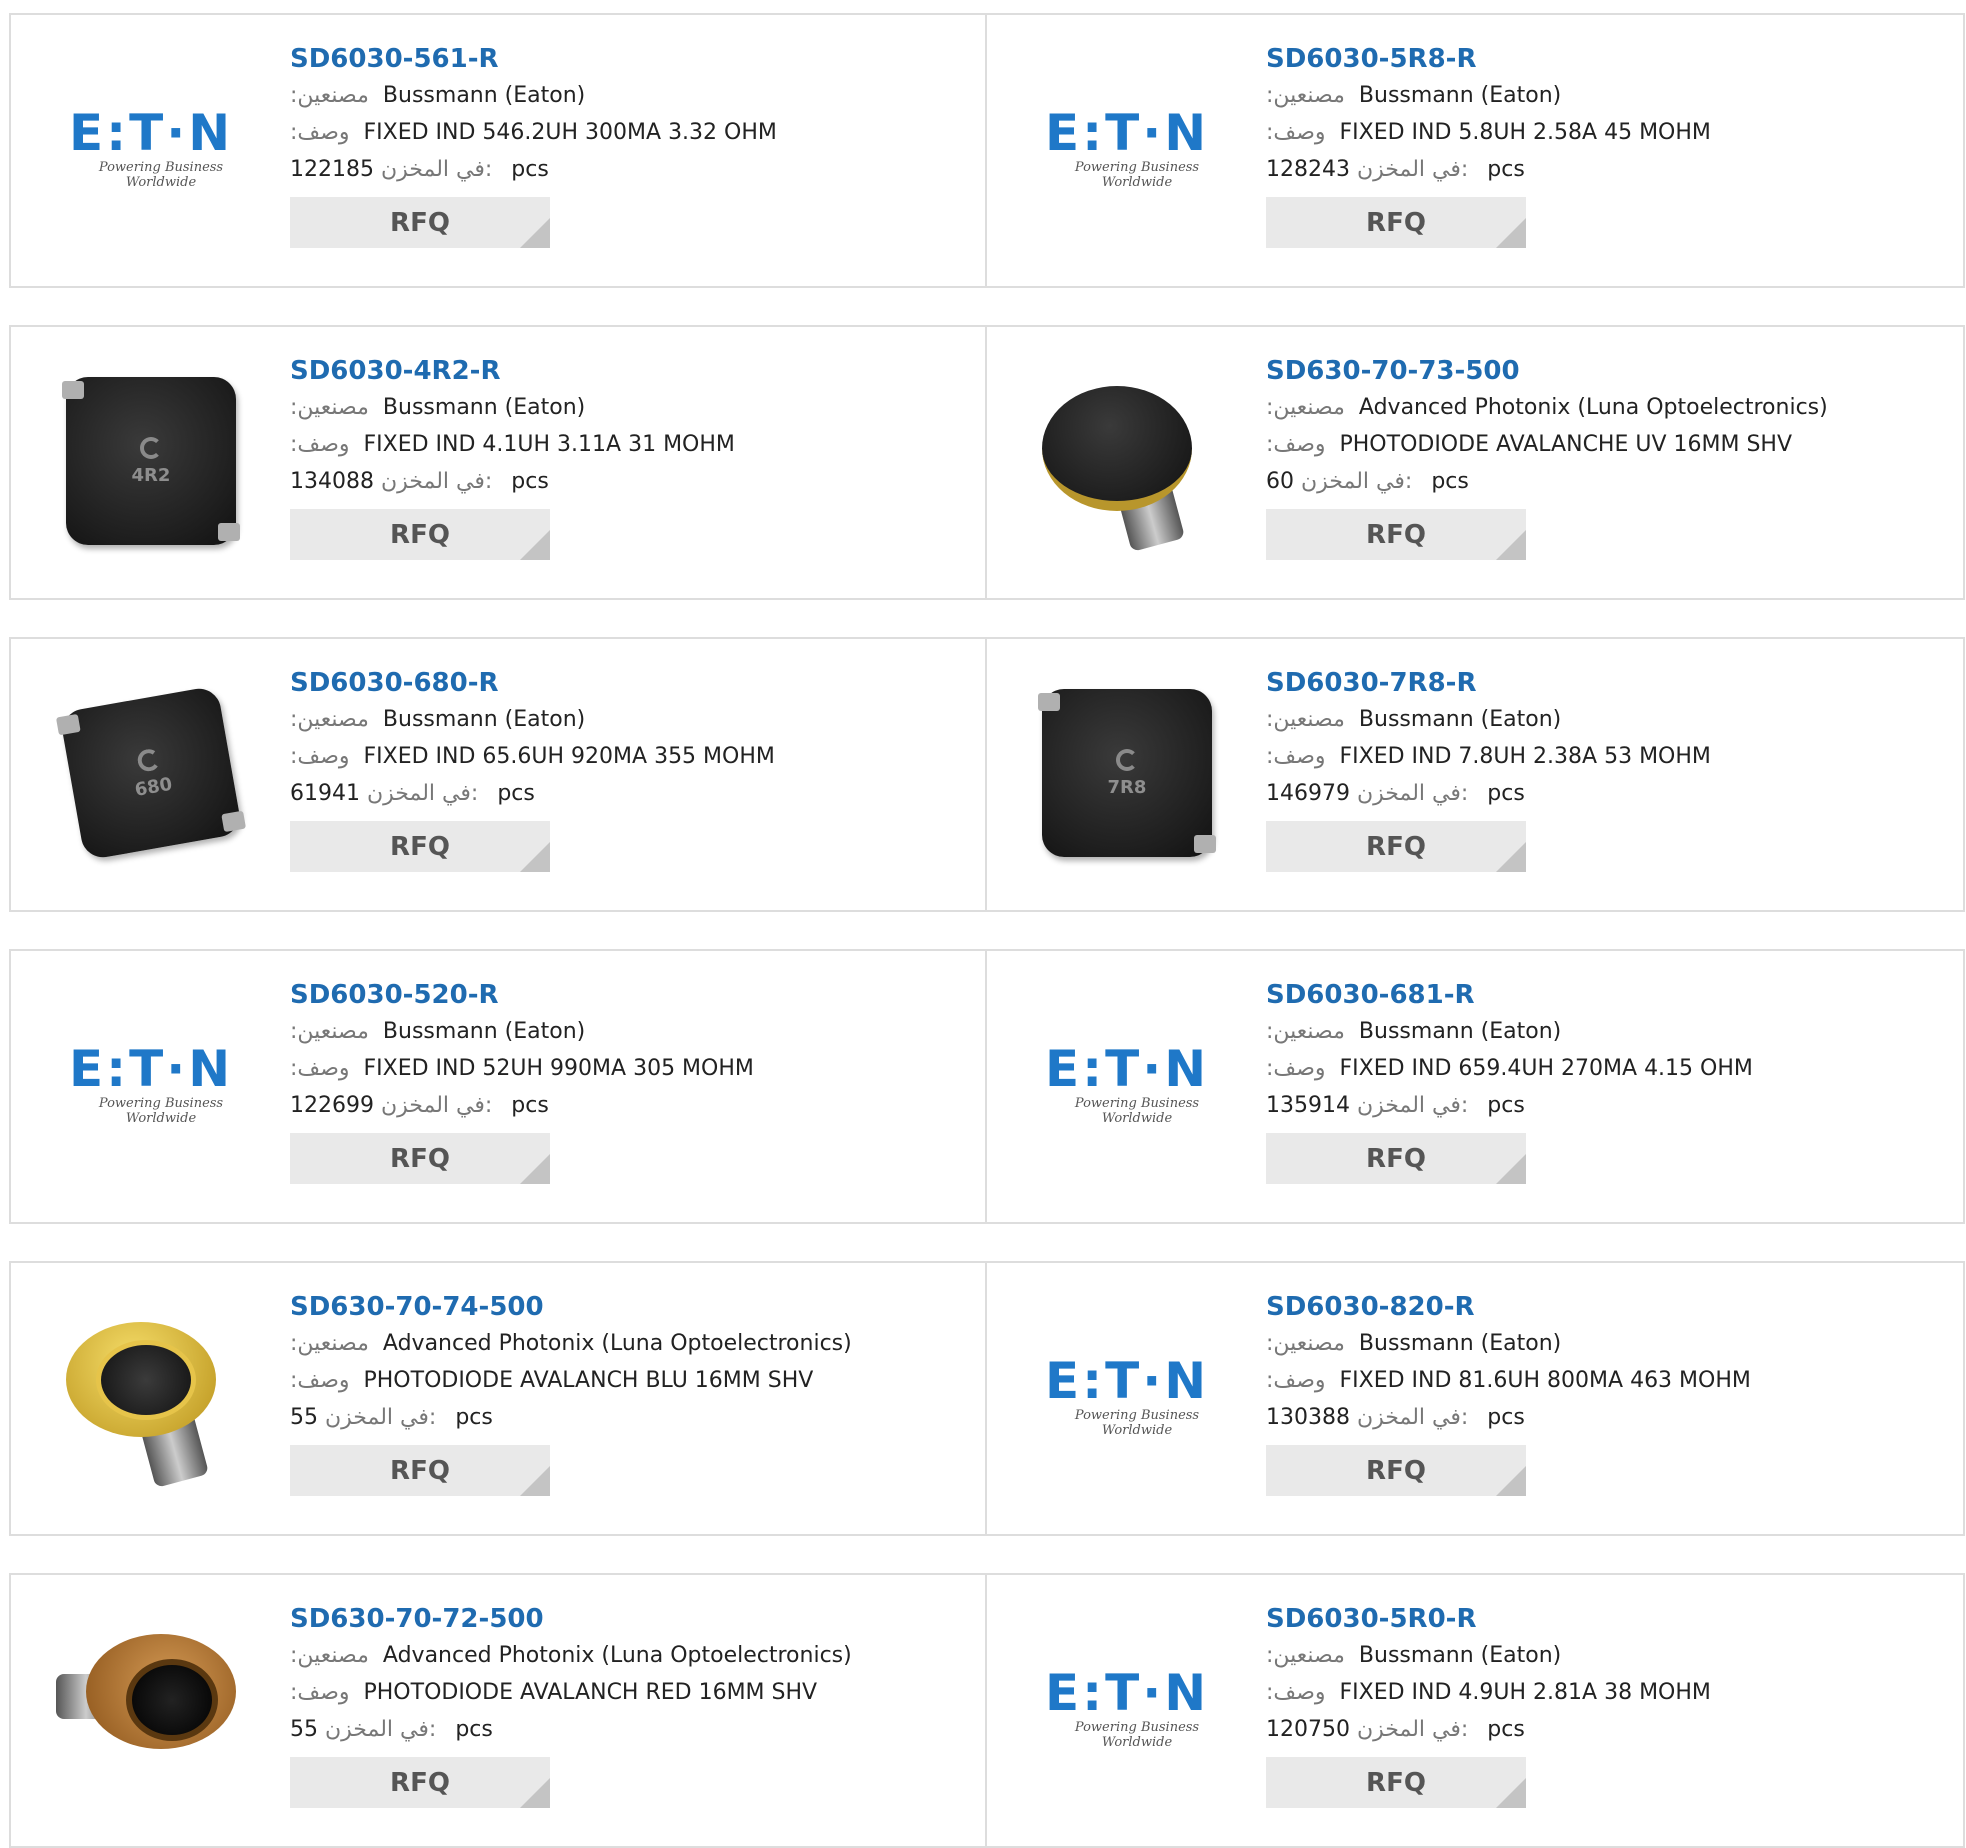 This screenshot has height=1848, width=1966. What do you see at coordinates (549, 444) in the screenshot?
I see `description-value: FIXED IND 4.1UH 3.11A 31 MOHM` at bounding box center [549, 444].